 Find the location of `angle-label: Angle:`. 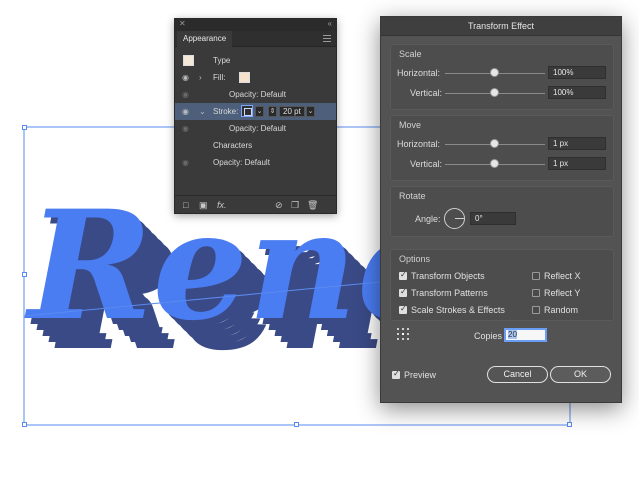

angle-label: Angle: is located at coordinates (428, 219).